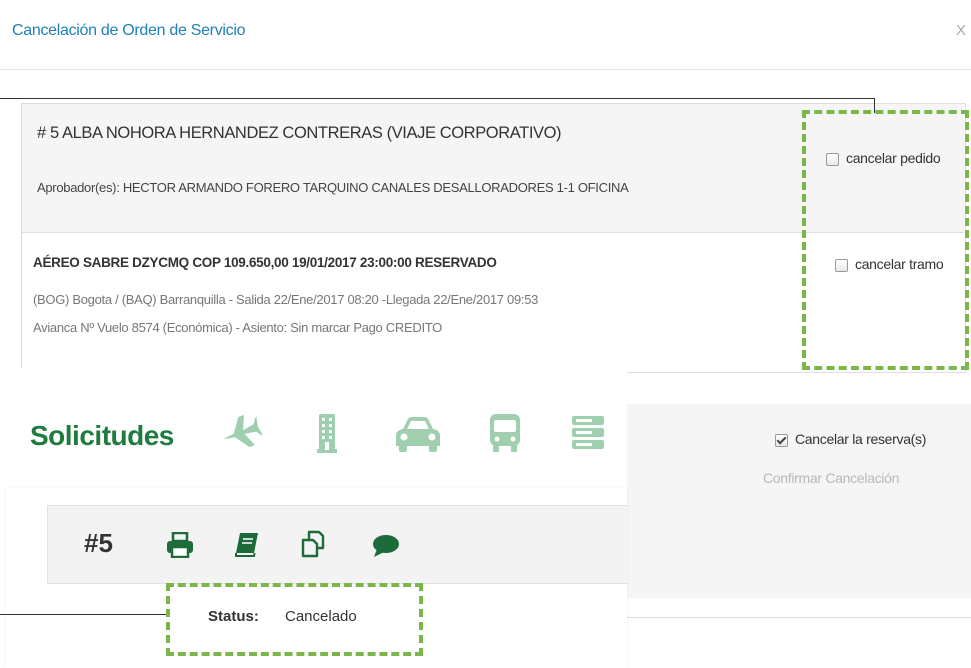 The image size is (971, 668). I want to click on status-highlight-frame, so click(294, 619).